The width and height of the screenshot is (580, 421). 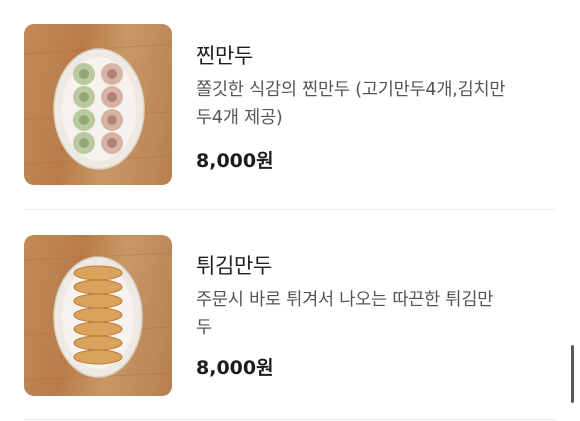 What do you see at coordinates (234, 266) in the screenshot?
I see `menu-item-name: 튀김만두` at bounding box center [234, 266].